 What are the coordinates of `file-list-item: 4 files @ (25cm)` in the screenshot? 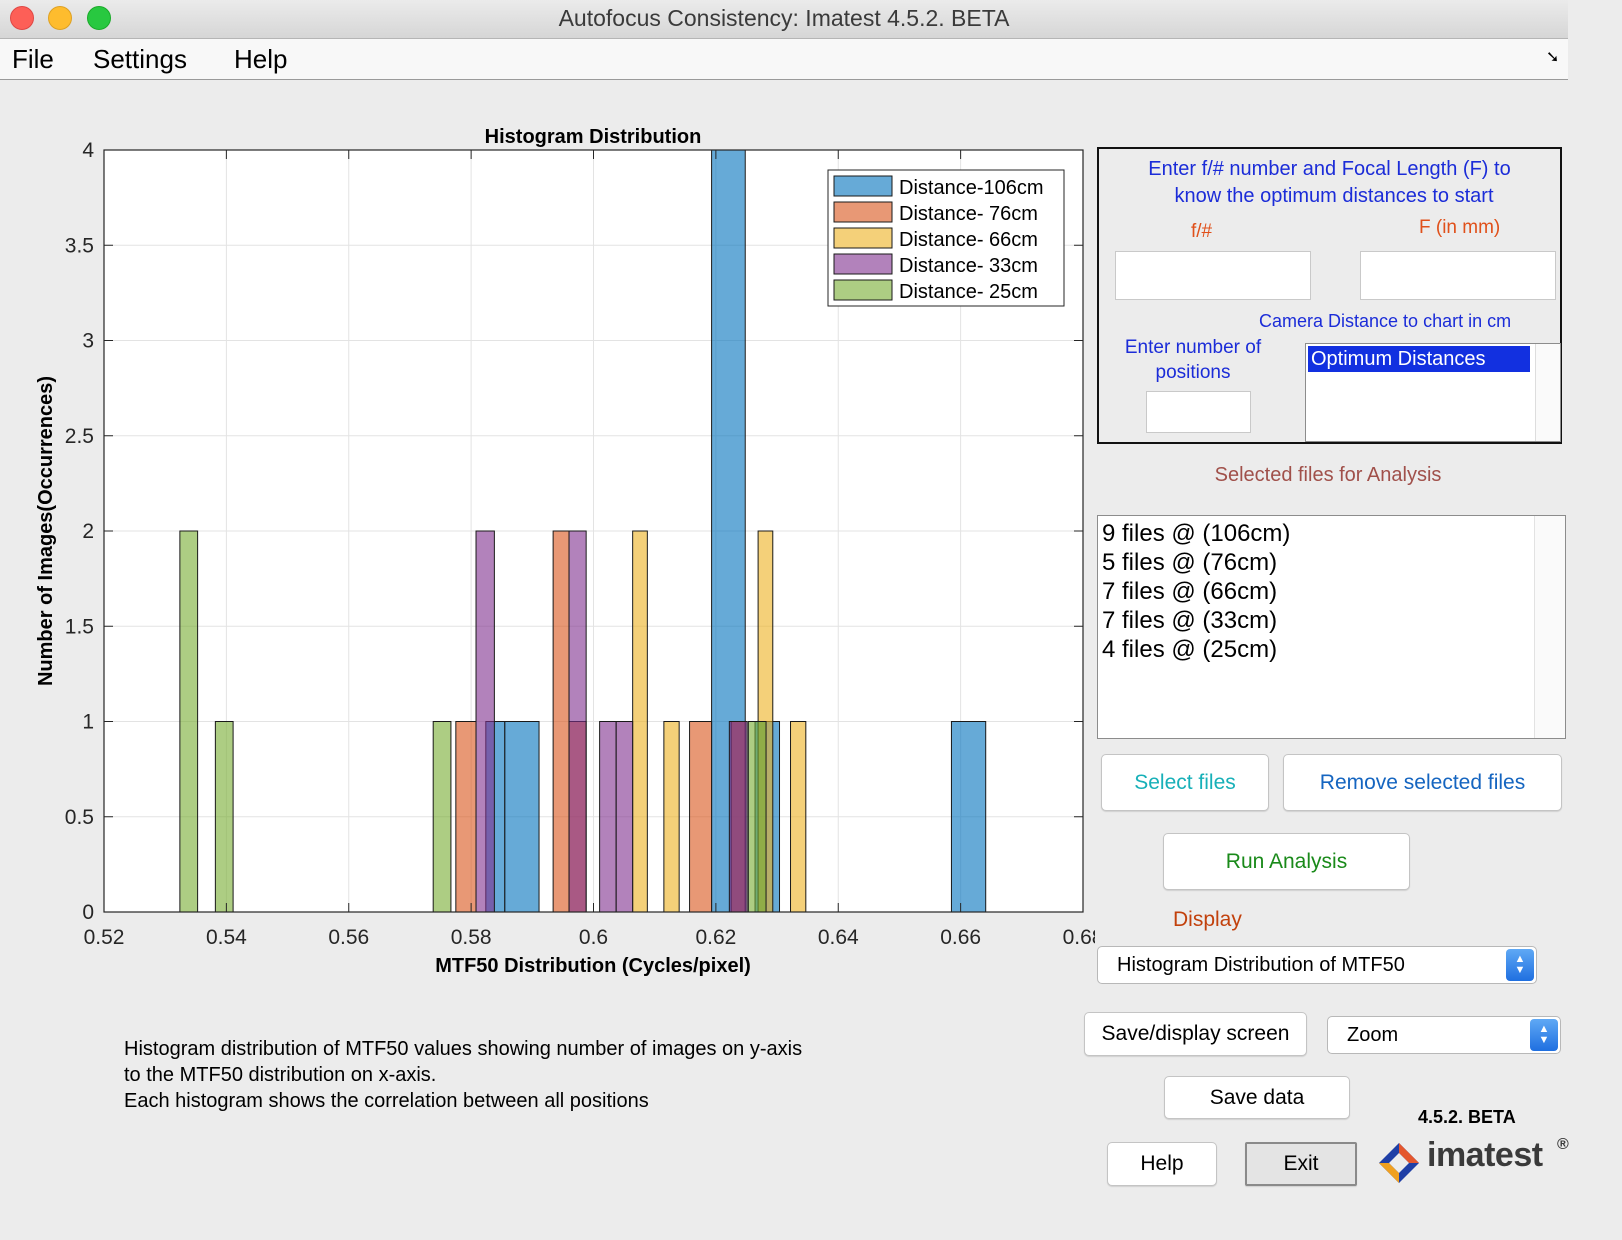 It's located at (1189, 650).